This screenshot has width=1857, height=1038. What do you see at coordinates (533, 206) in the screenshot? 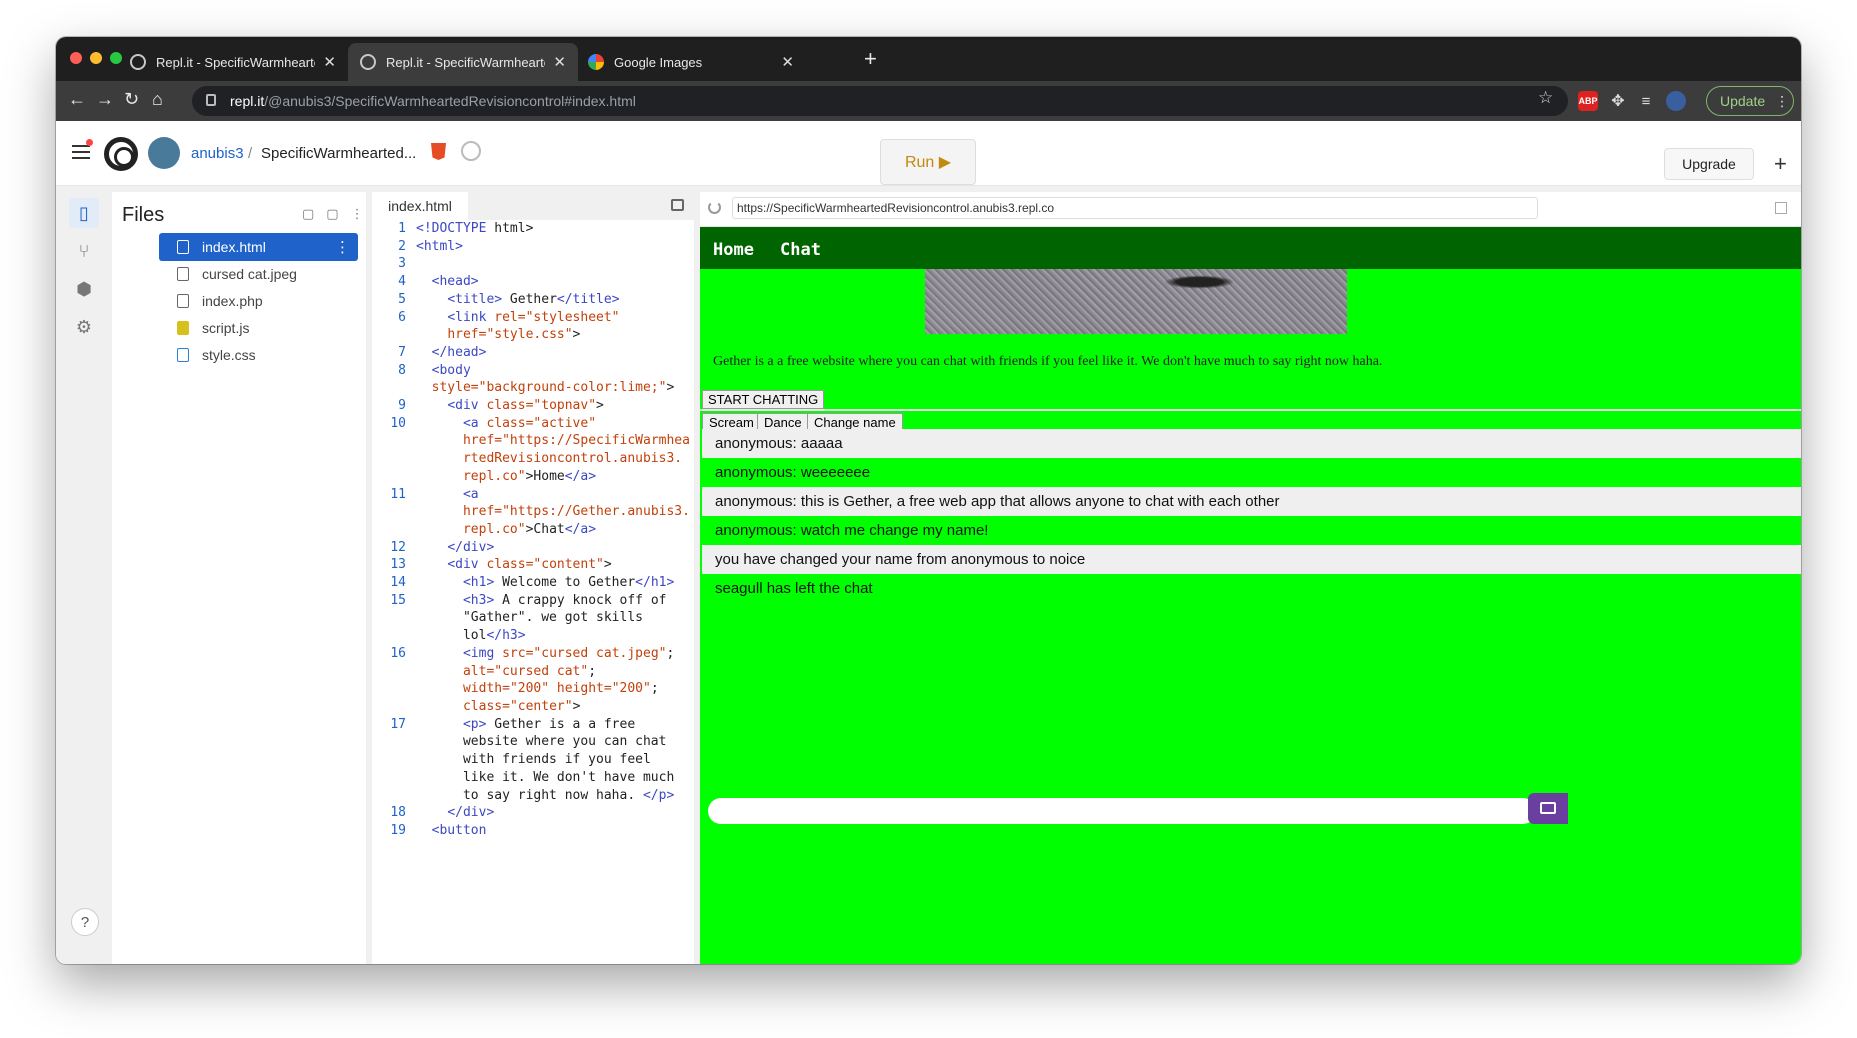
I see `editor-tab-bar: index.html` at bounding box center [533, 206].